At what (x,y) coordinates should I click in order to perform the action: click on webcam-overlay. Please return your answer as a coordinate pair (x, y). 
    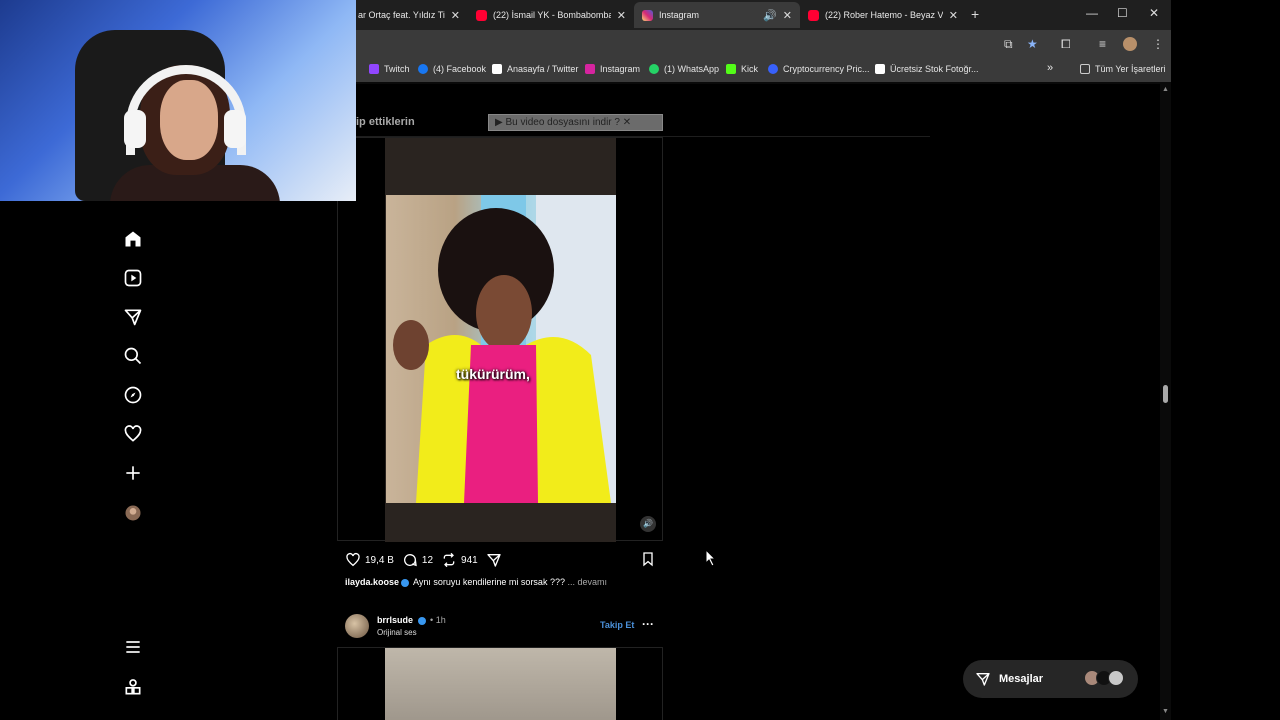
    Looking at the image, I should click on (178, 100).